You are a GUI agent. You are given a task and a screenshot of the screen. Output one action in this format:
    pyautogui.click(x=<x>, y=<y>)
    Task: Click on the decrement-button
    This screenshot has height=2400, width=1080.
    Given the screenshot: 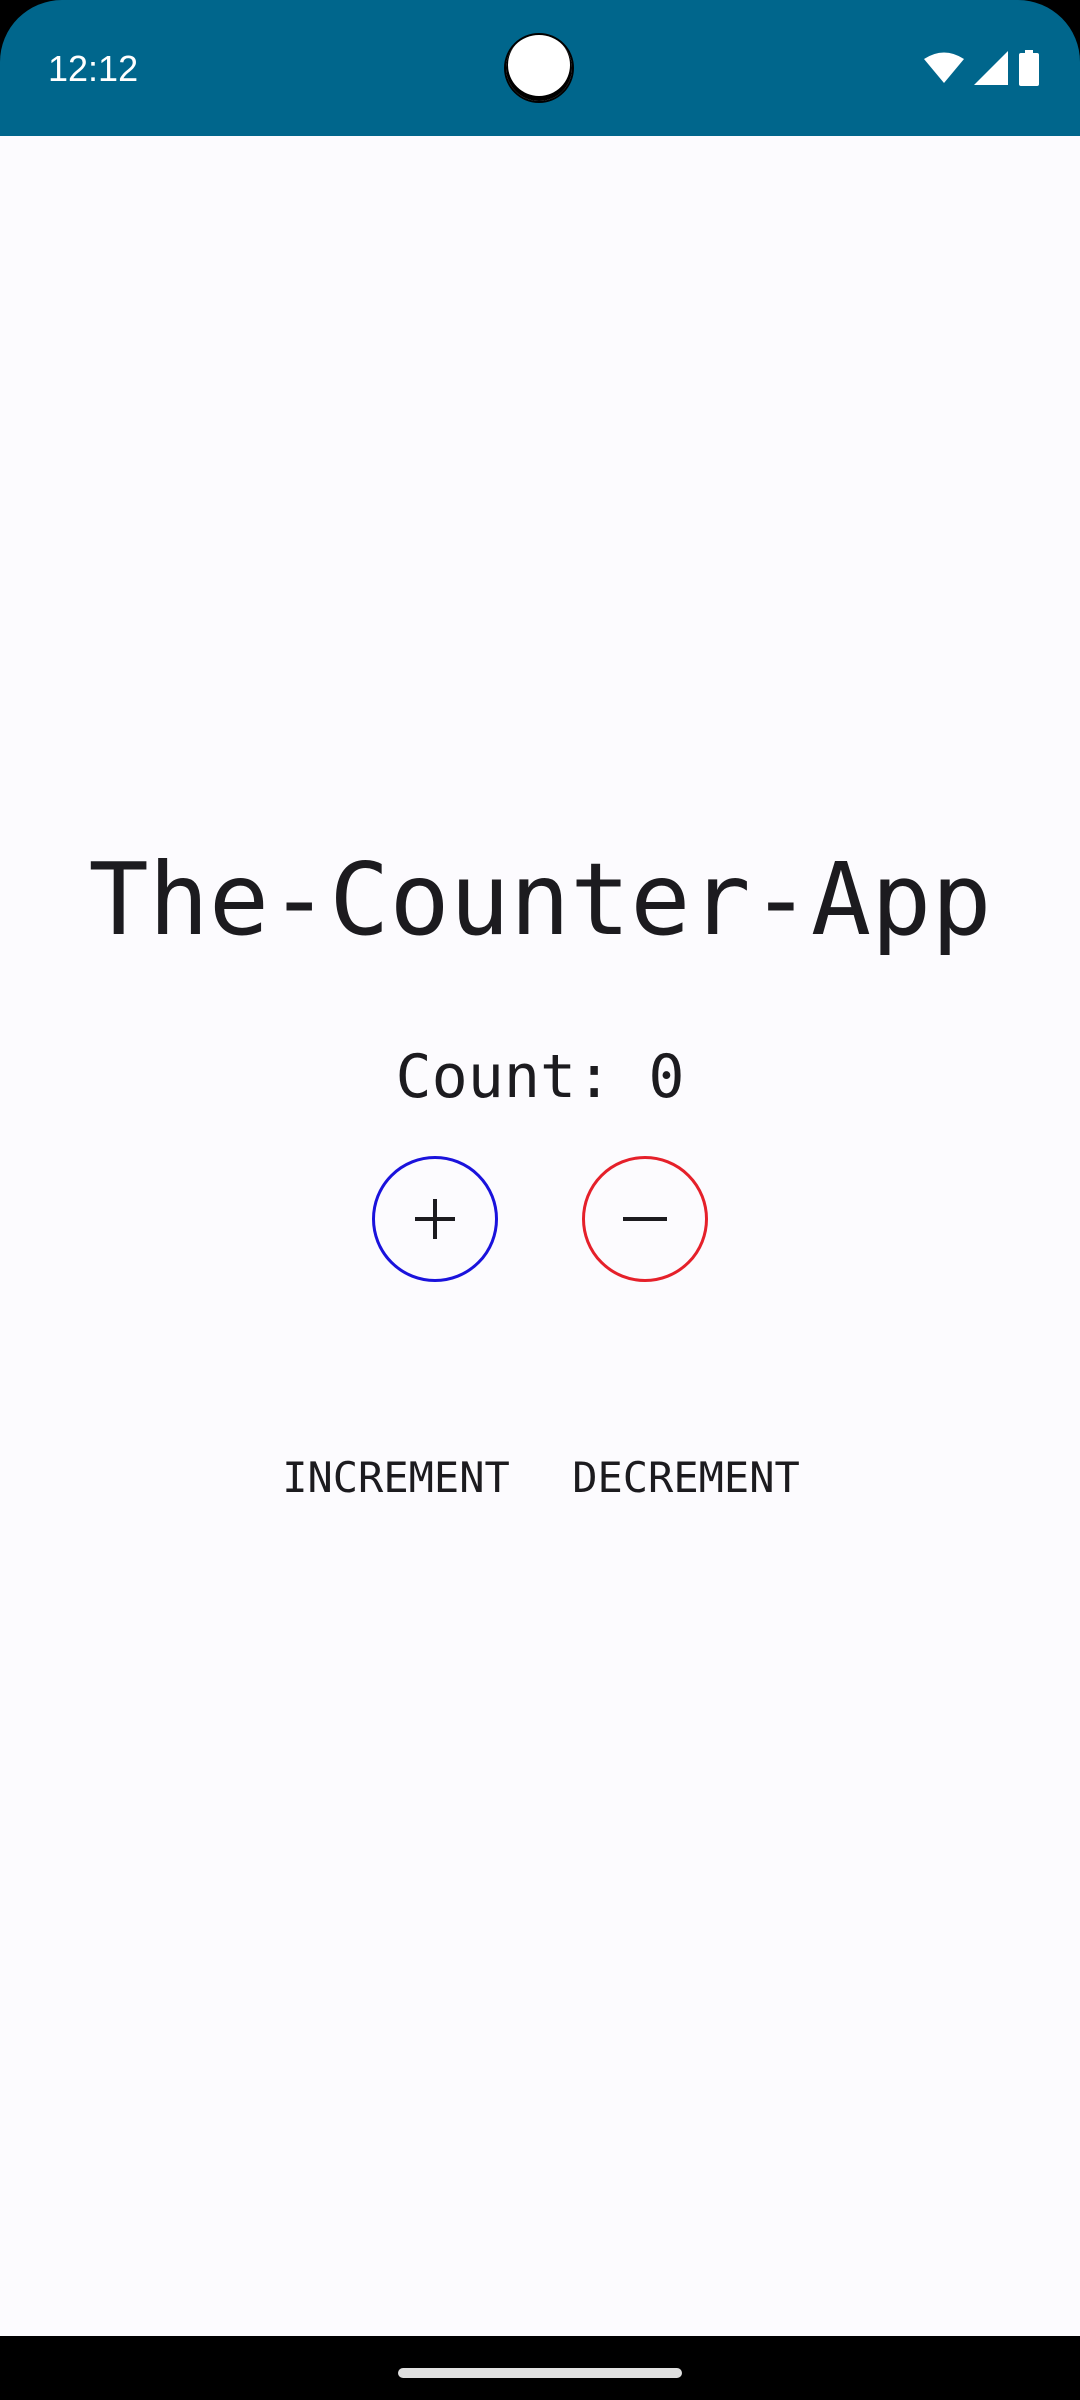 What is the action you would take?
    pyautogui.click(x=645, y=1219)
    